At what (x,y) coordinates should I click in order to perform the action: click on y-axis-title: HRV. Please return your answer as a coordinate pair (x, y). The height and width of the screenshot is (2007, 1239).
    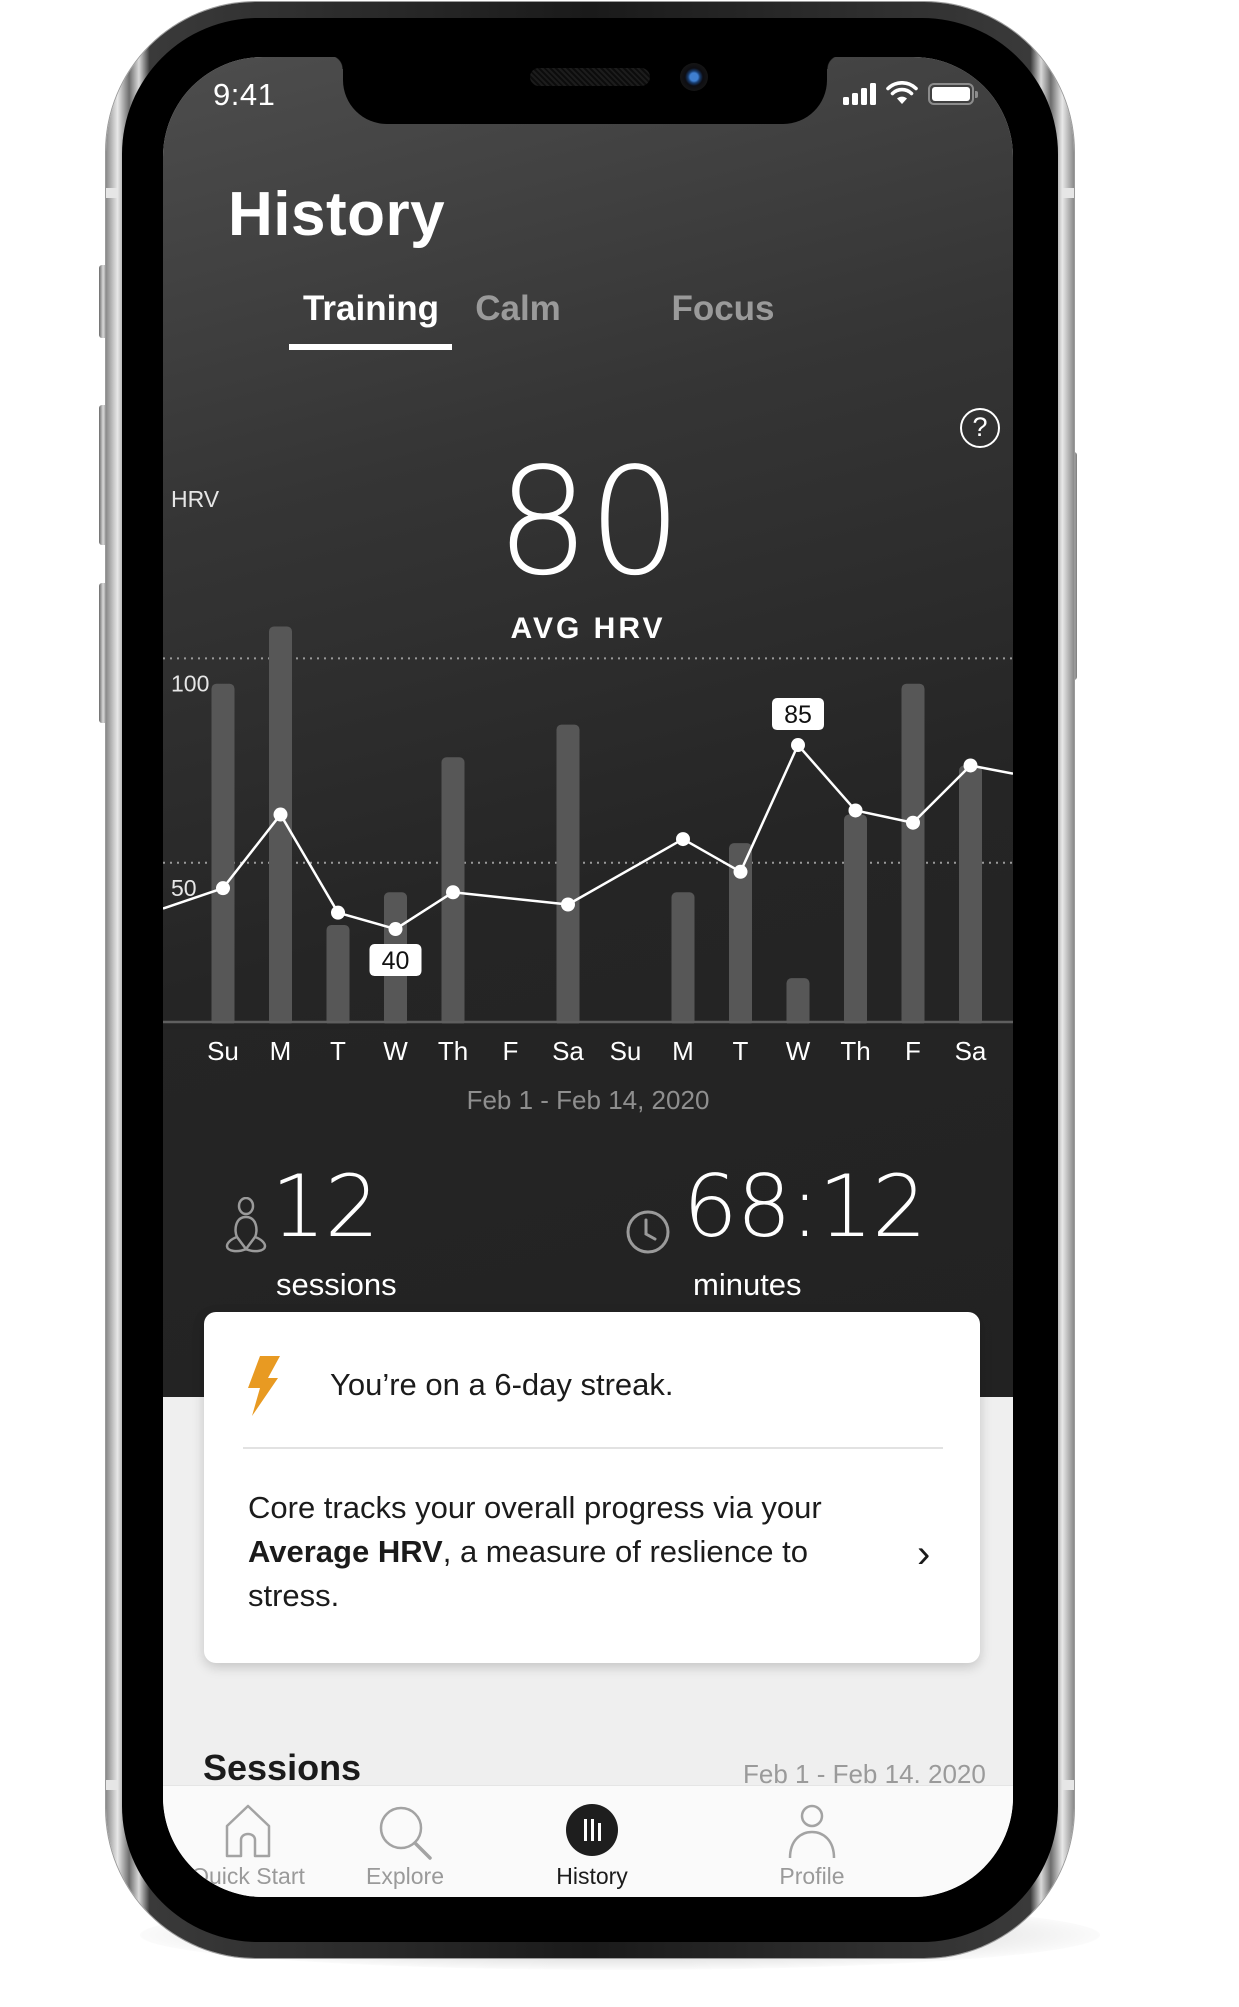
    Looking at the image, I should click on (195, 499).